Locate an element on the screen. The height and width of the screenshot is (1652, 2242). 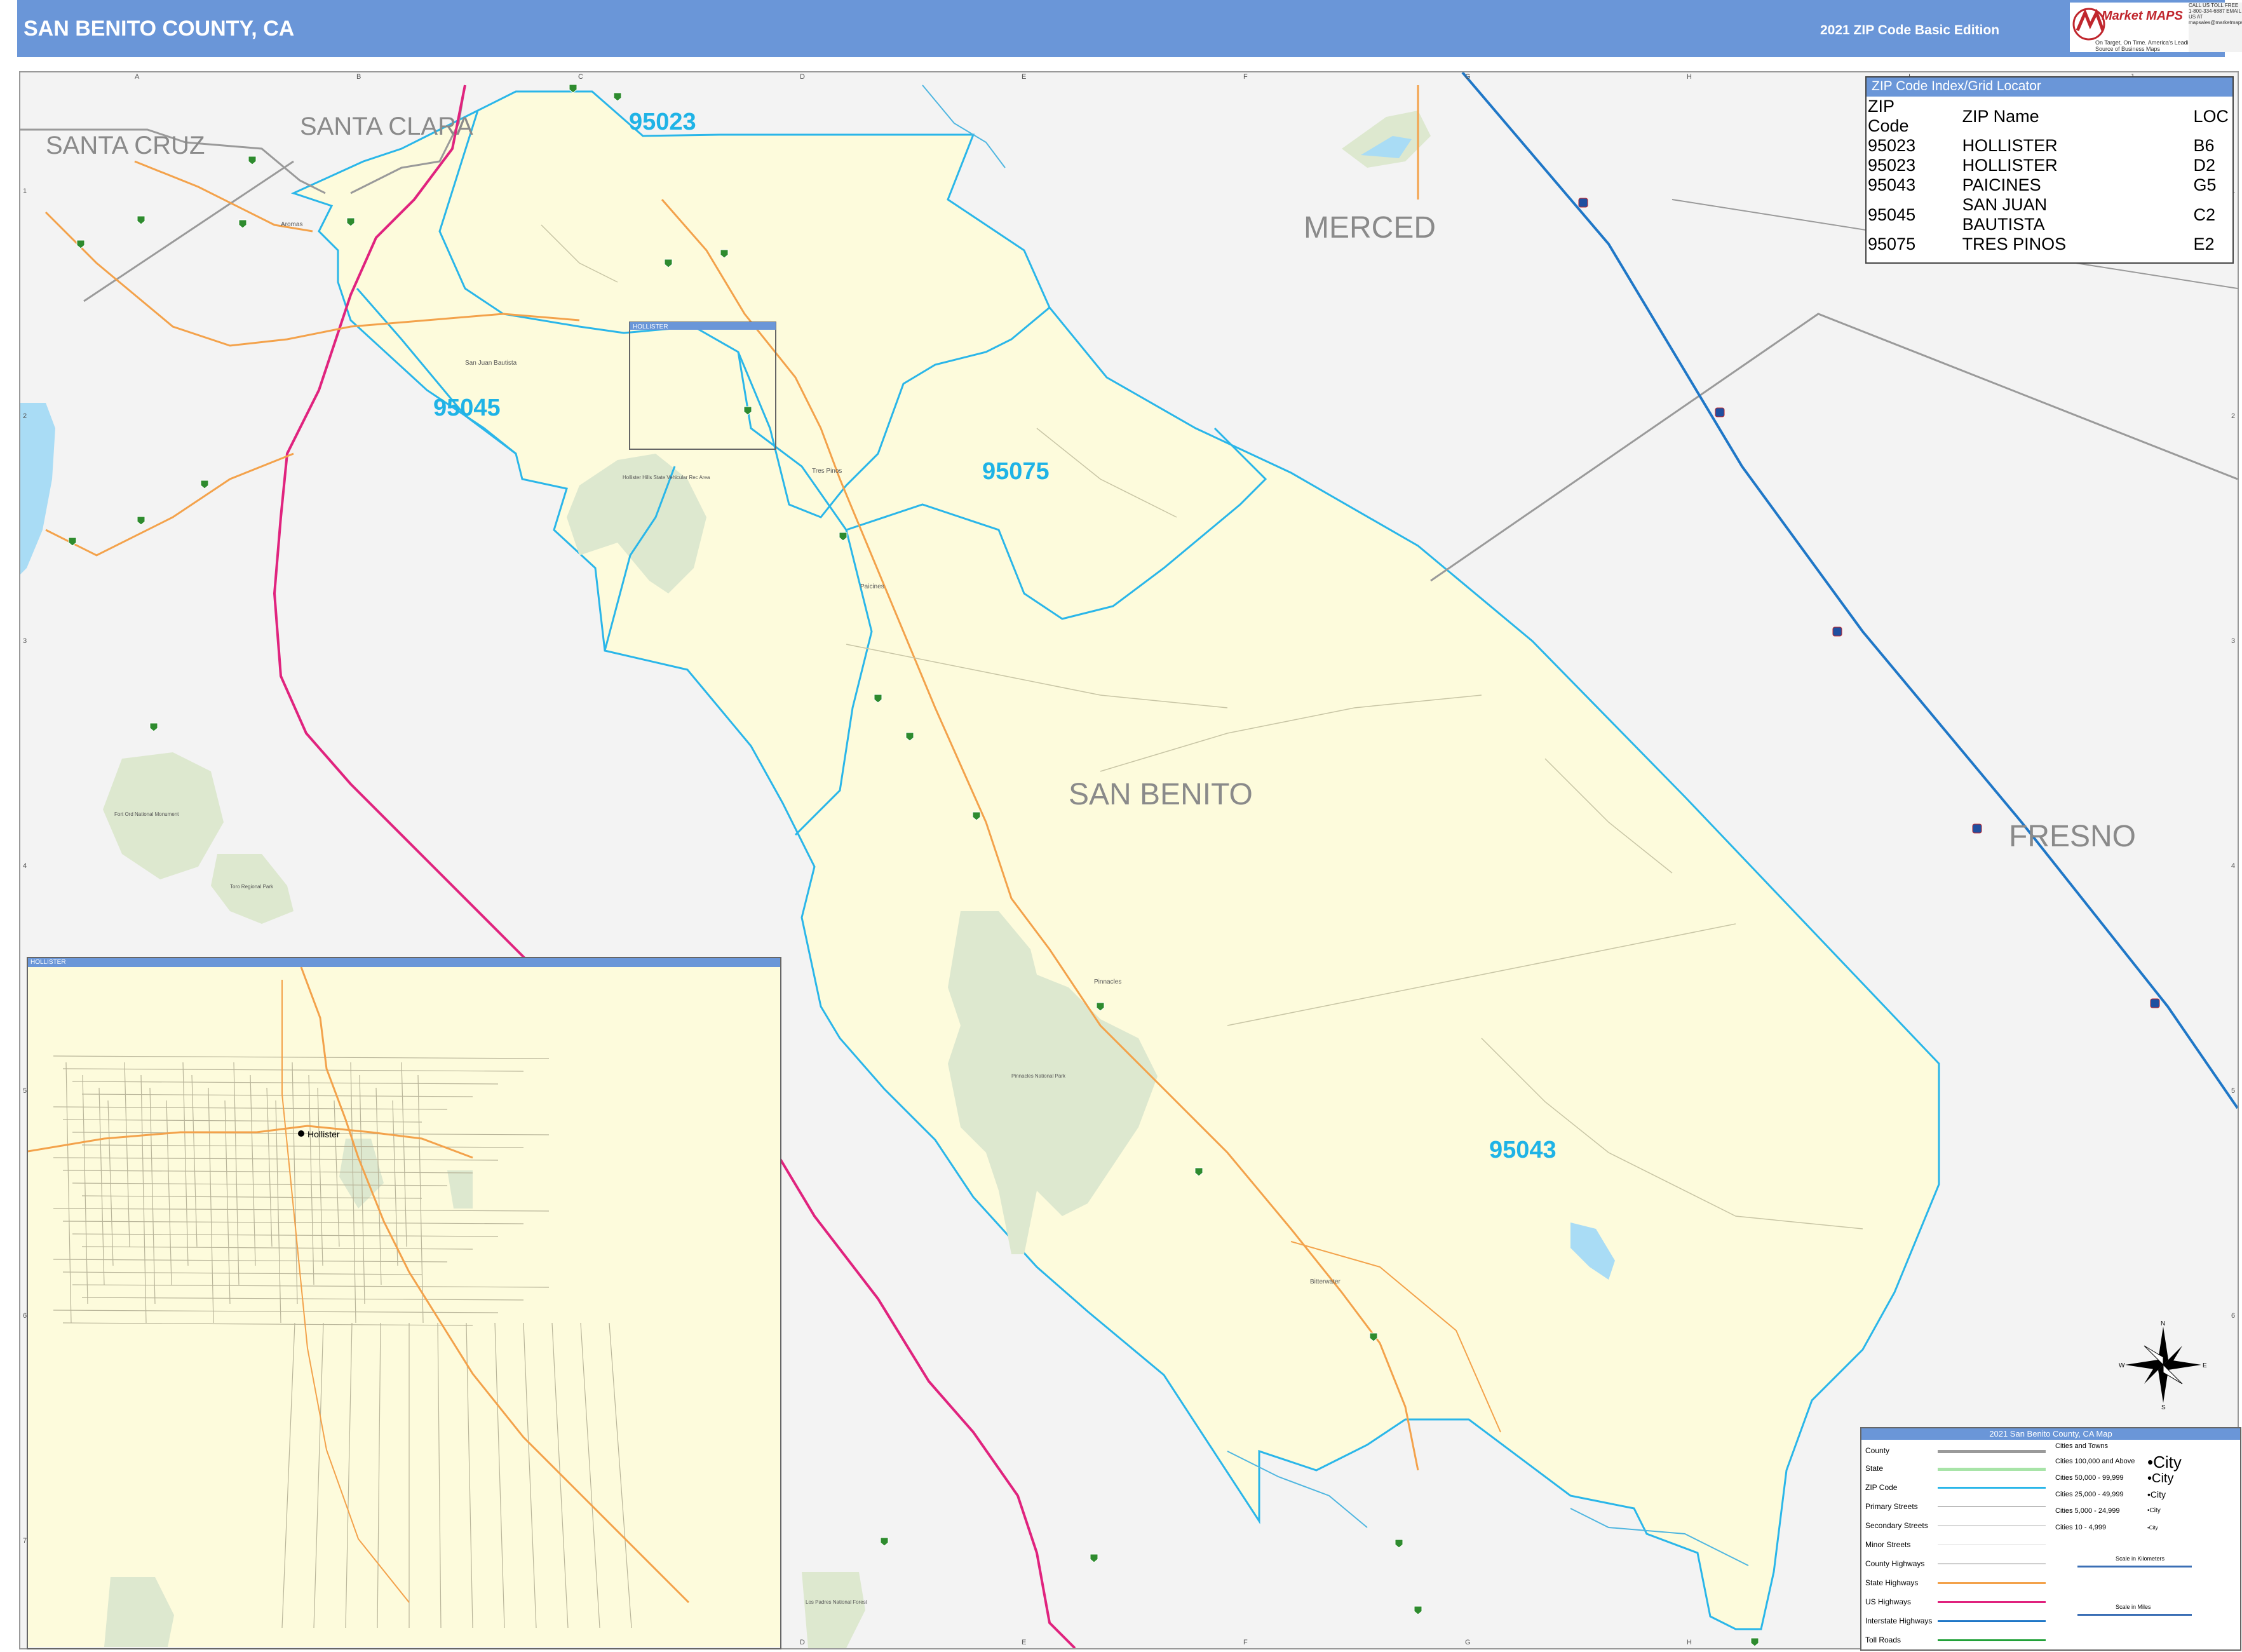
place-label-toro-park: Toro Regional Park is located at coordinates (252, 887).